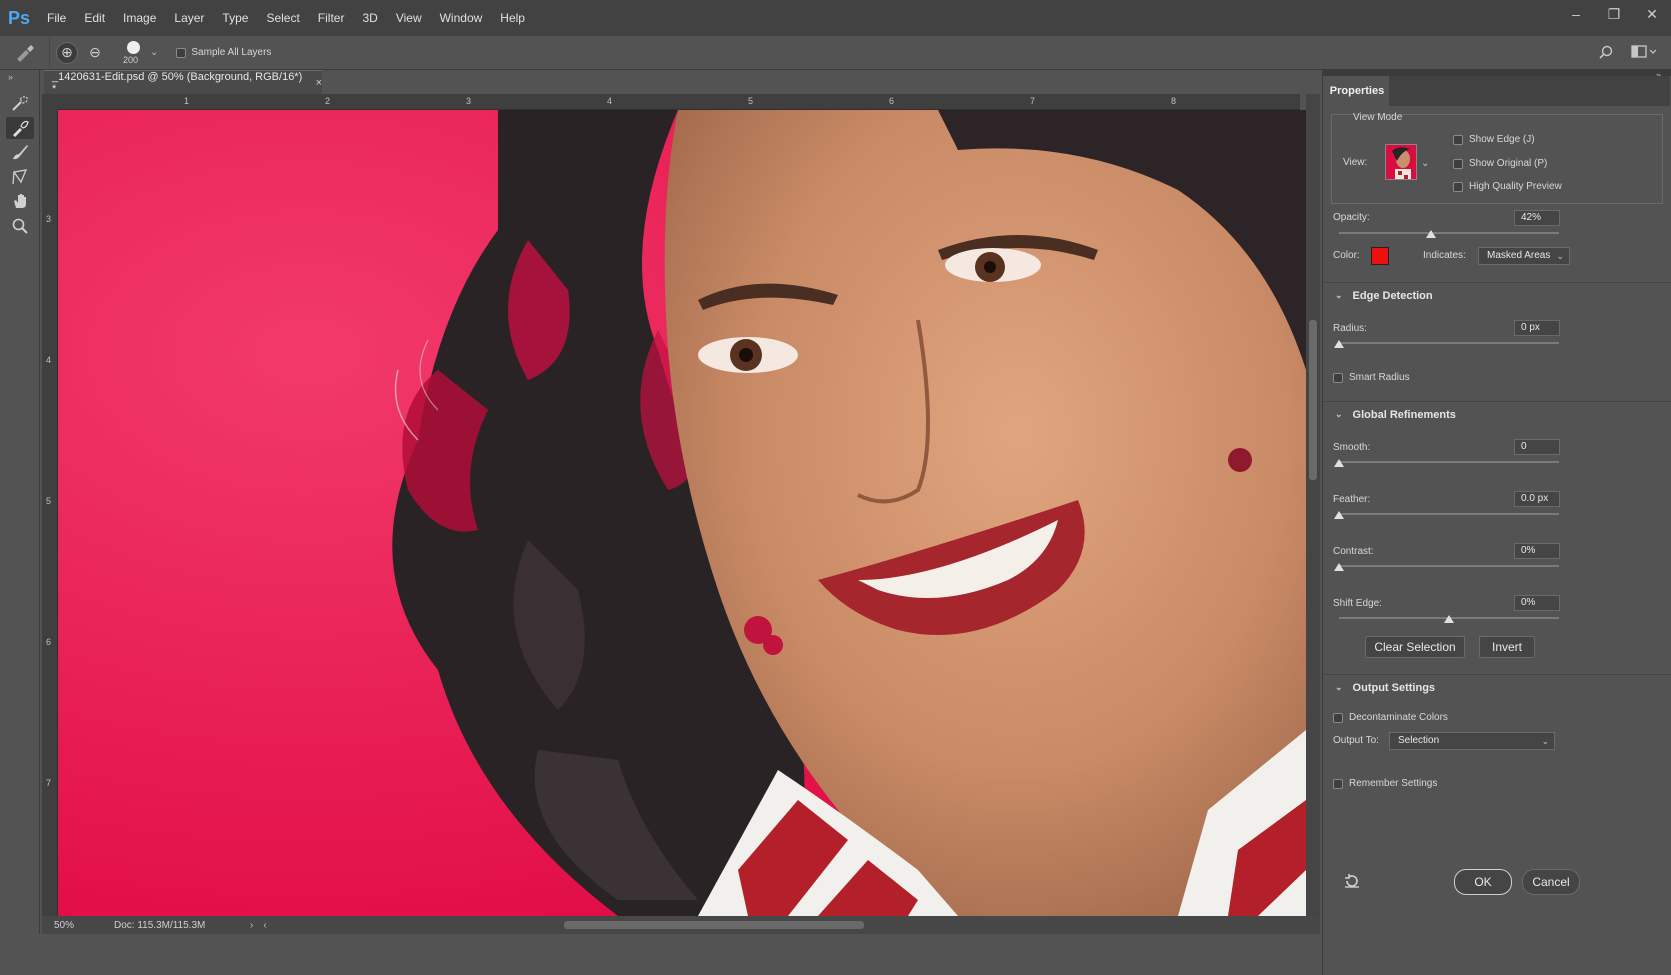  What do you see at coordinates (892, 101) in the screenshot?
I see `ruler-tick: 6` at bounding box center [892, 101].